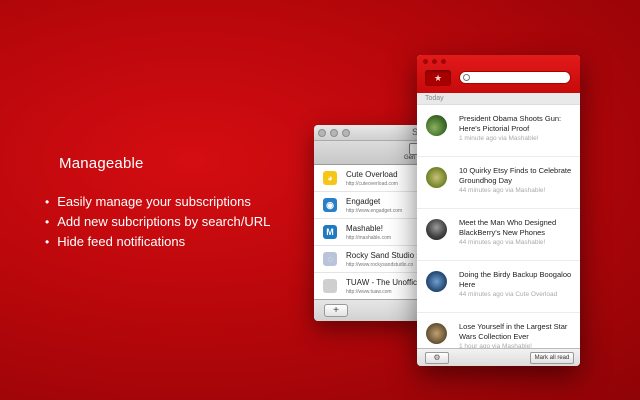  Describe the element at coordinates (552, 358) in the screenshot. I see `mark-all-read-button: Mark all read` at that location.